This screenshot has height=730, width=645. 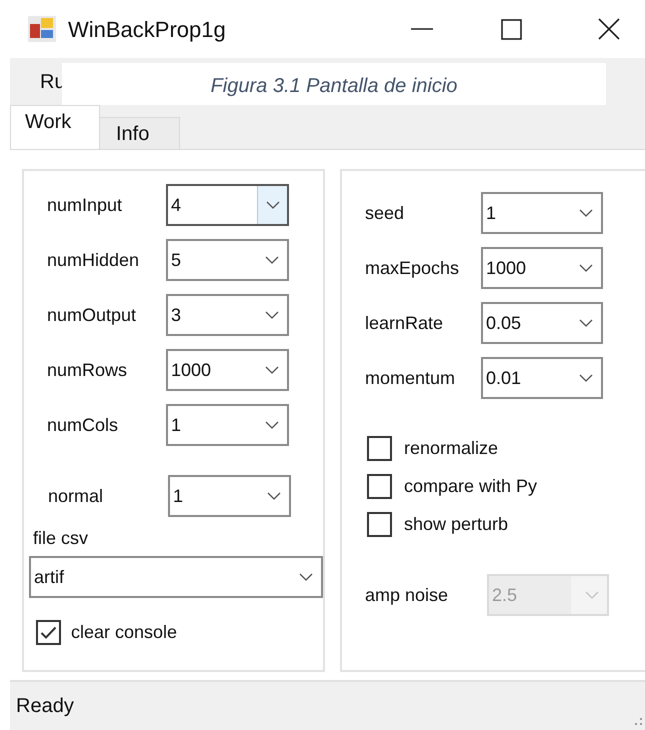 I want to click on close-icon, so click(x=609, y=29).